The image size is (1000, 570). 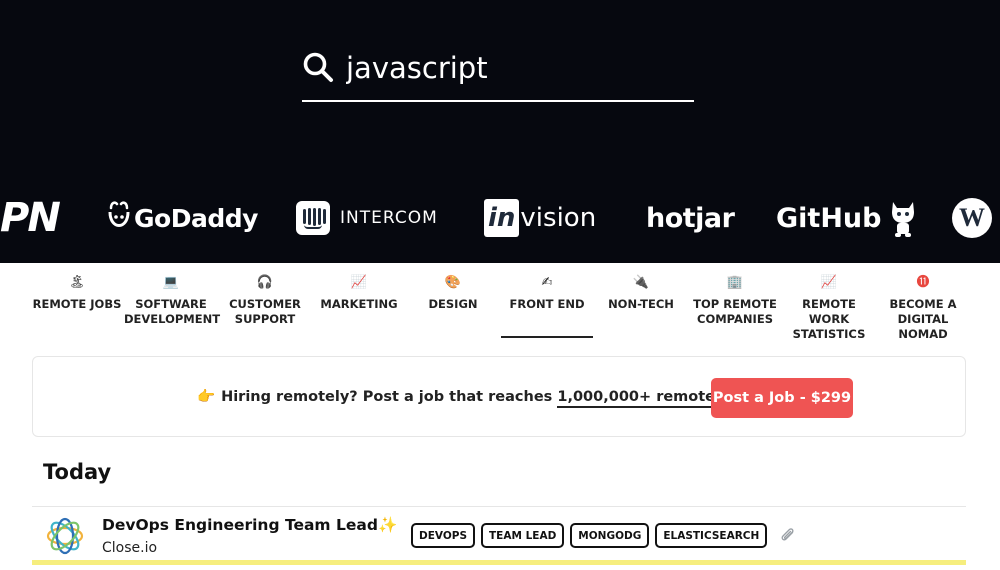 I want to click on tag-mongodg: MONGODG, so click(x=610, y=535).